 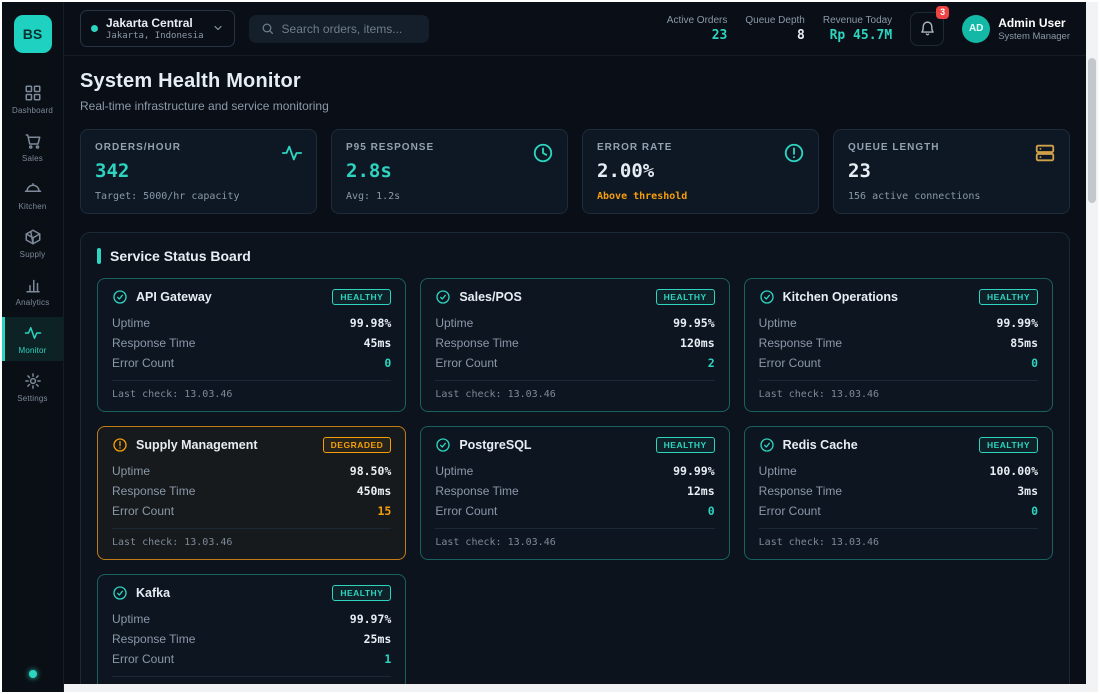 I want to click on sidebar-item-label: Analytics, so click(x=32, y=302).